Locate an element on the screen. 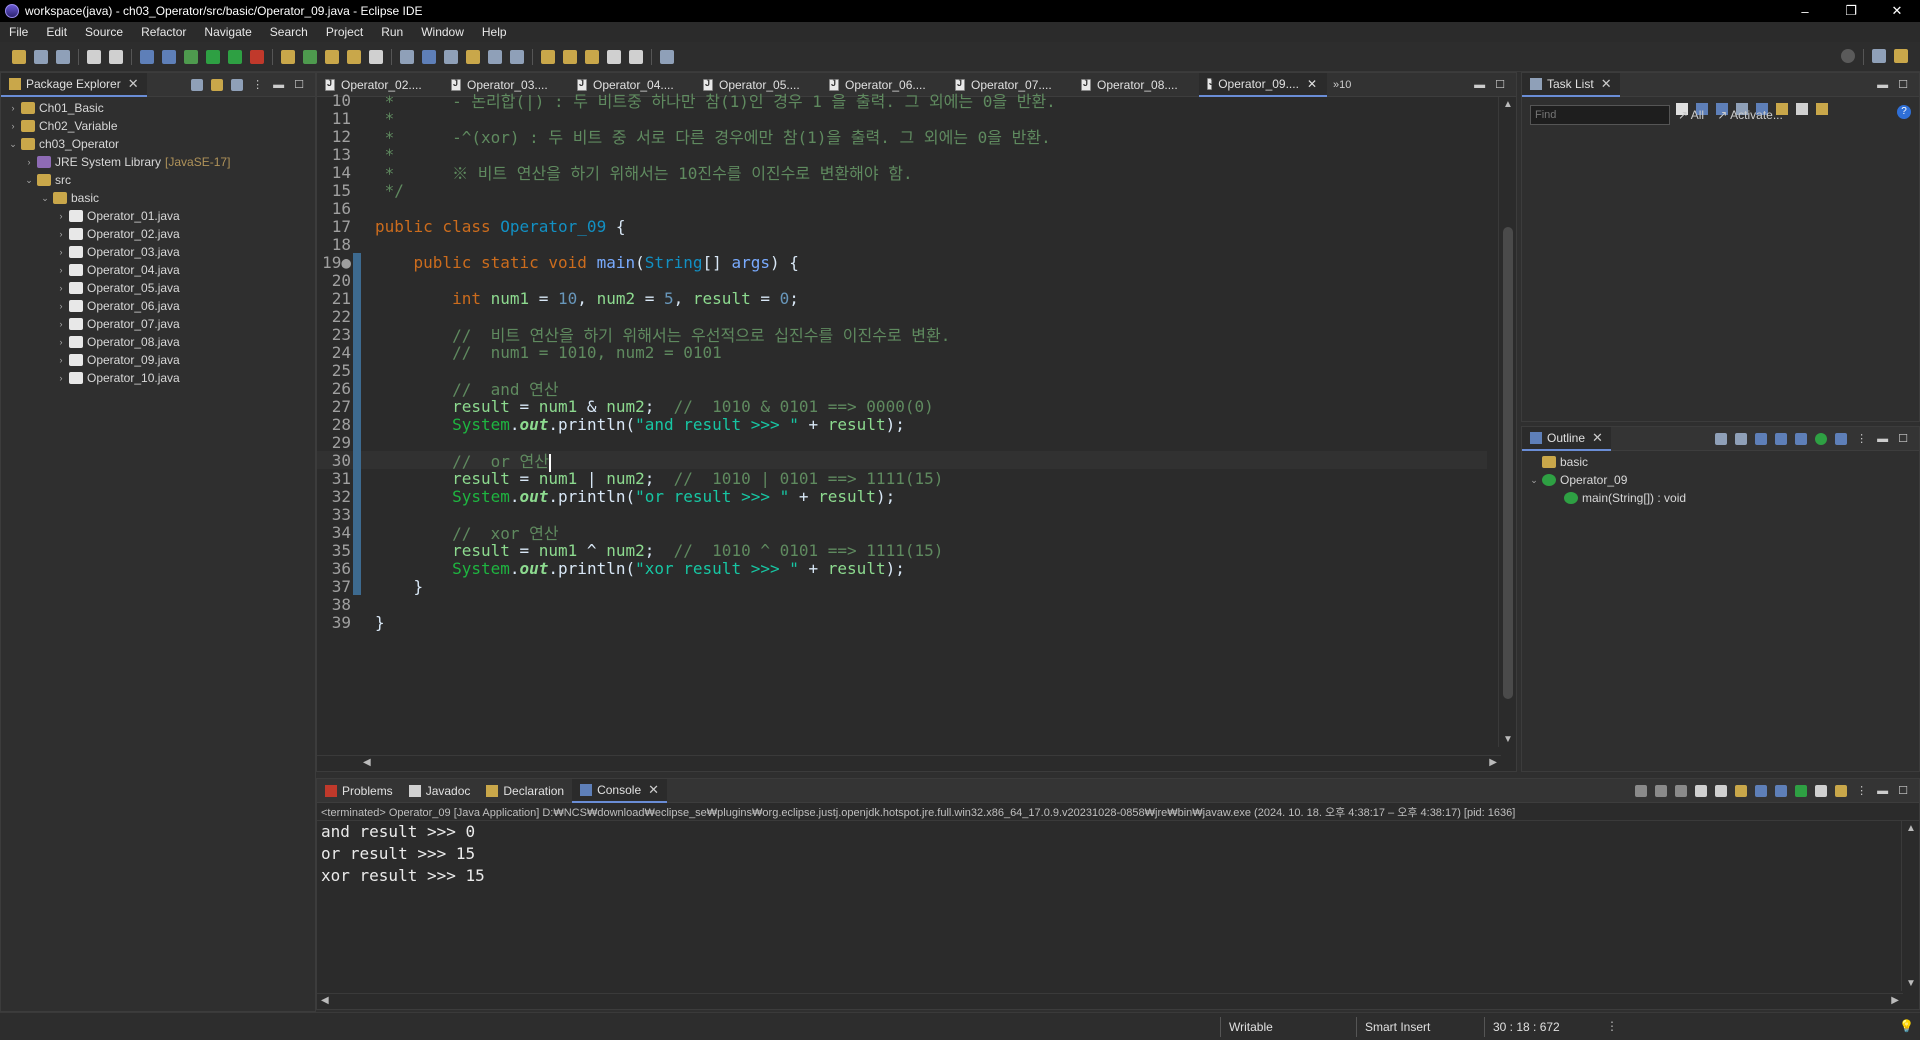 This screenshot has height=1040, width=1920. tree-item: › Operator_10.java is located at coordinates (158, 378).